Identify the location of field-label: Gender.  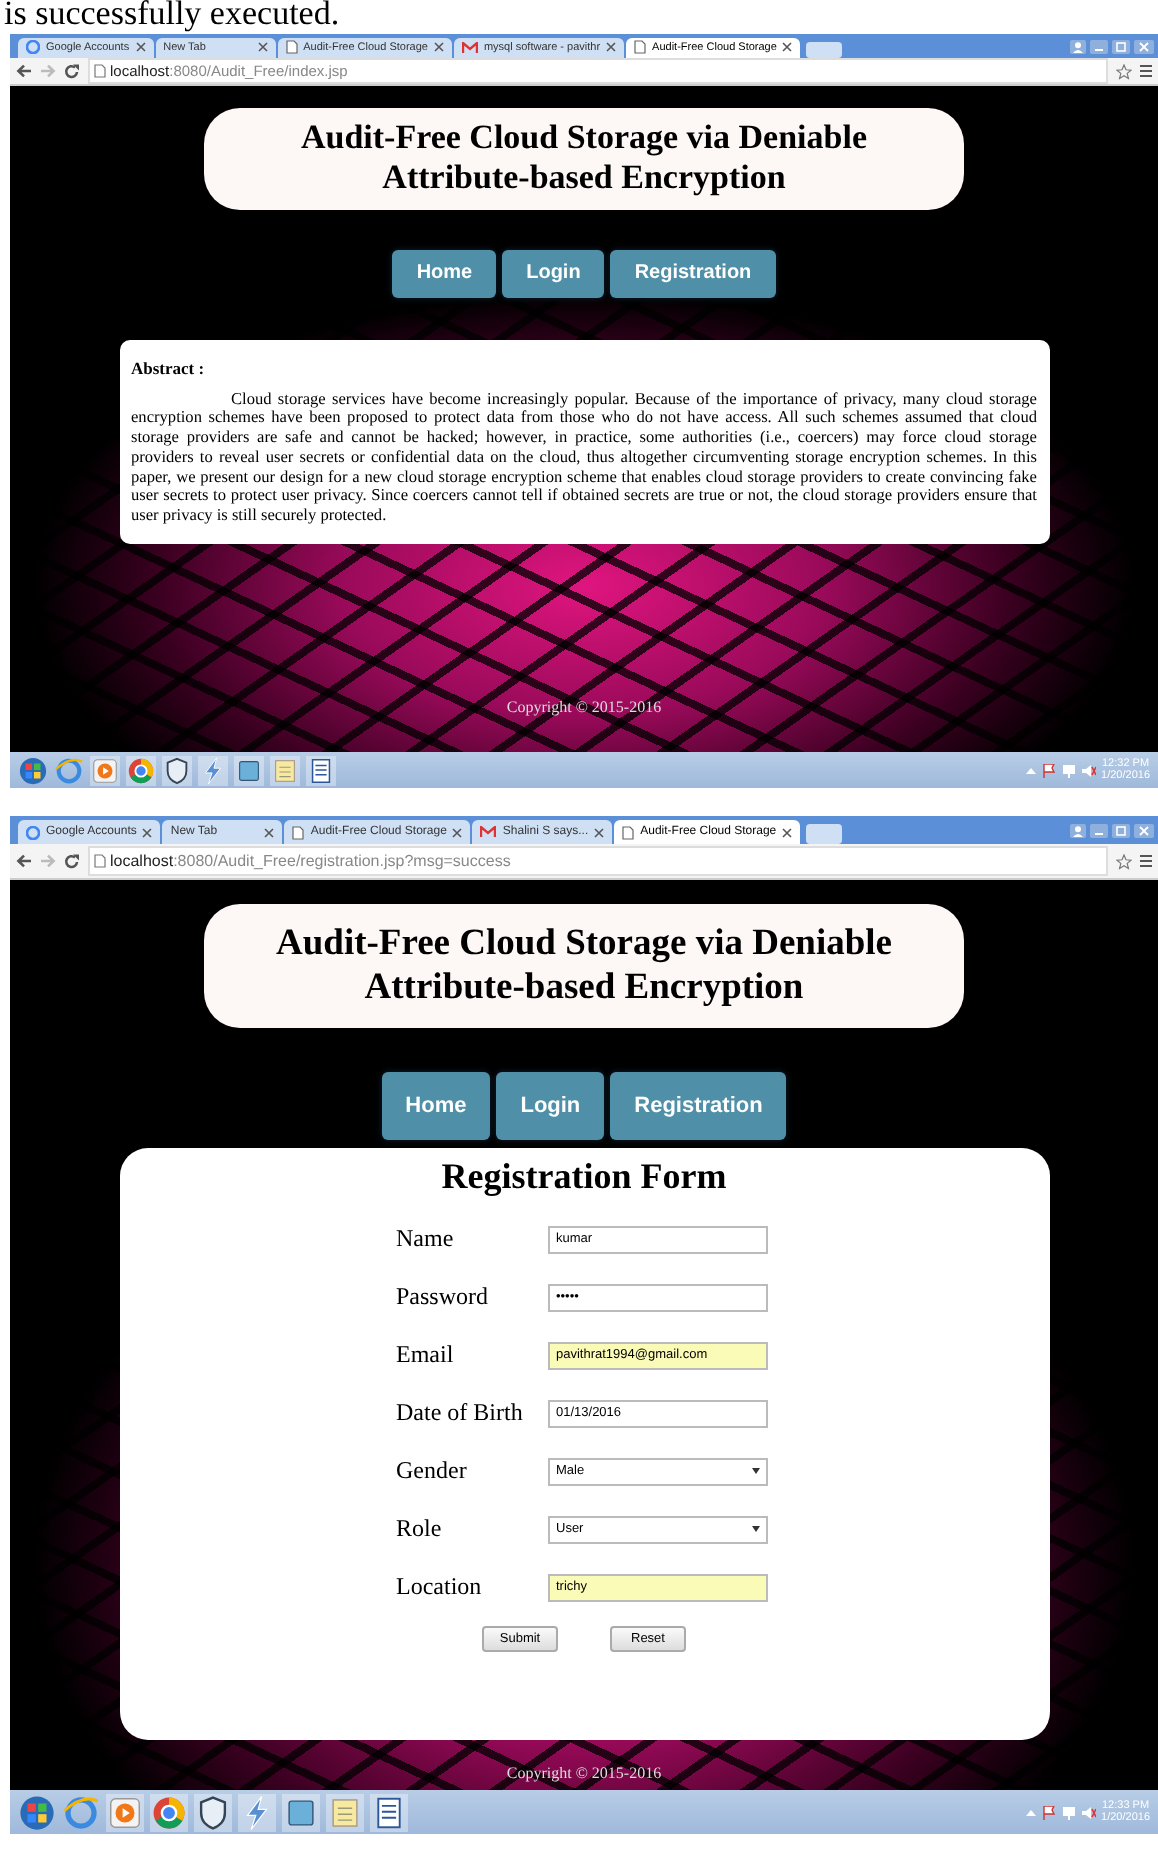
(430, 1471).